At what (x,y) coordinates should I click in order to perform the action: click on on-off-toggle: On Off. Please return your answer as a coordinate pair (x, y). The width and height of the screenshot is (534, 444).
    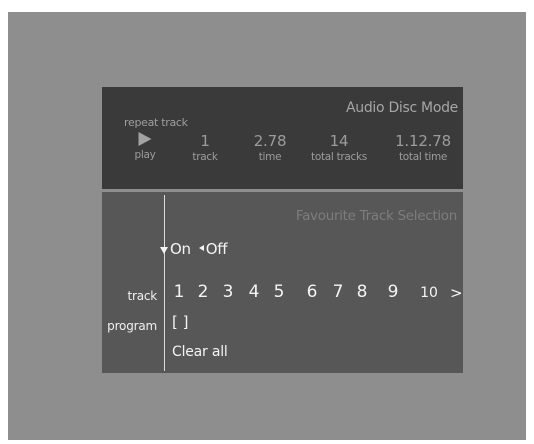
    Looking at the image, I should click on (198, 249).